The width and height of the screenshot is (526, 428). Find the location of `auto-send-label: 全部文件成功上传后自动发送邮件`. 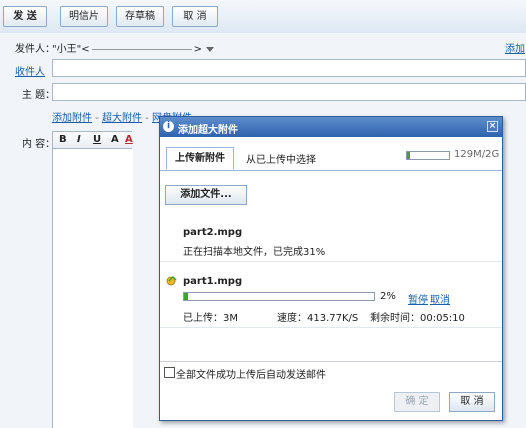

auto-send-label: 全部文件成功上传后自动发送邮件 is located at coordinates (251, 375).